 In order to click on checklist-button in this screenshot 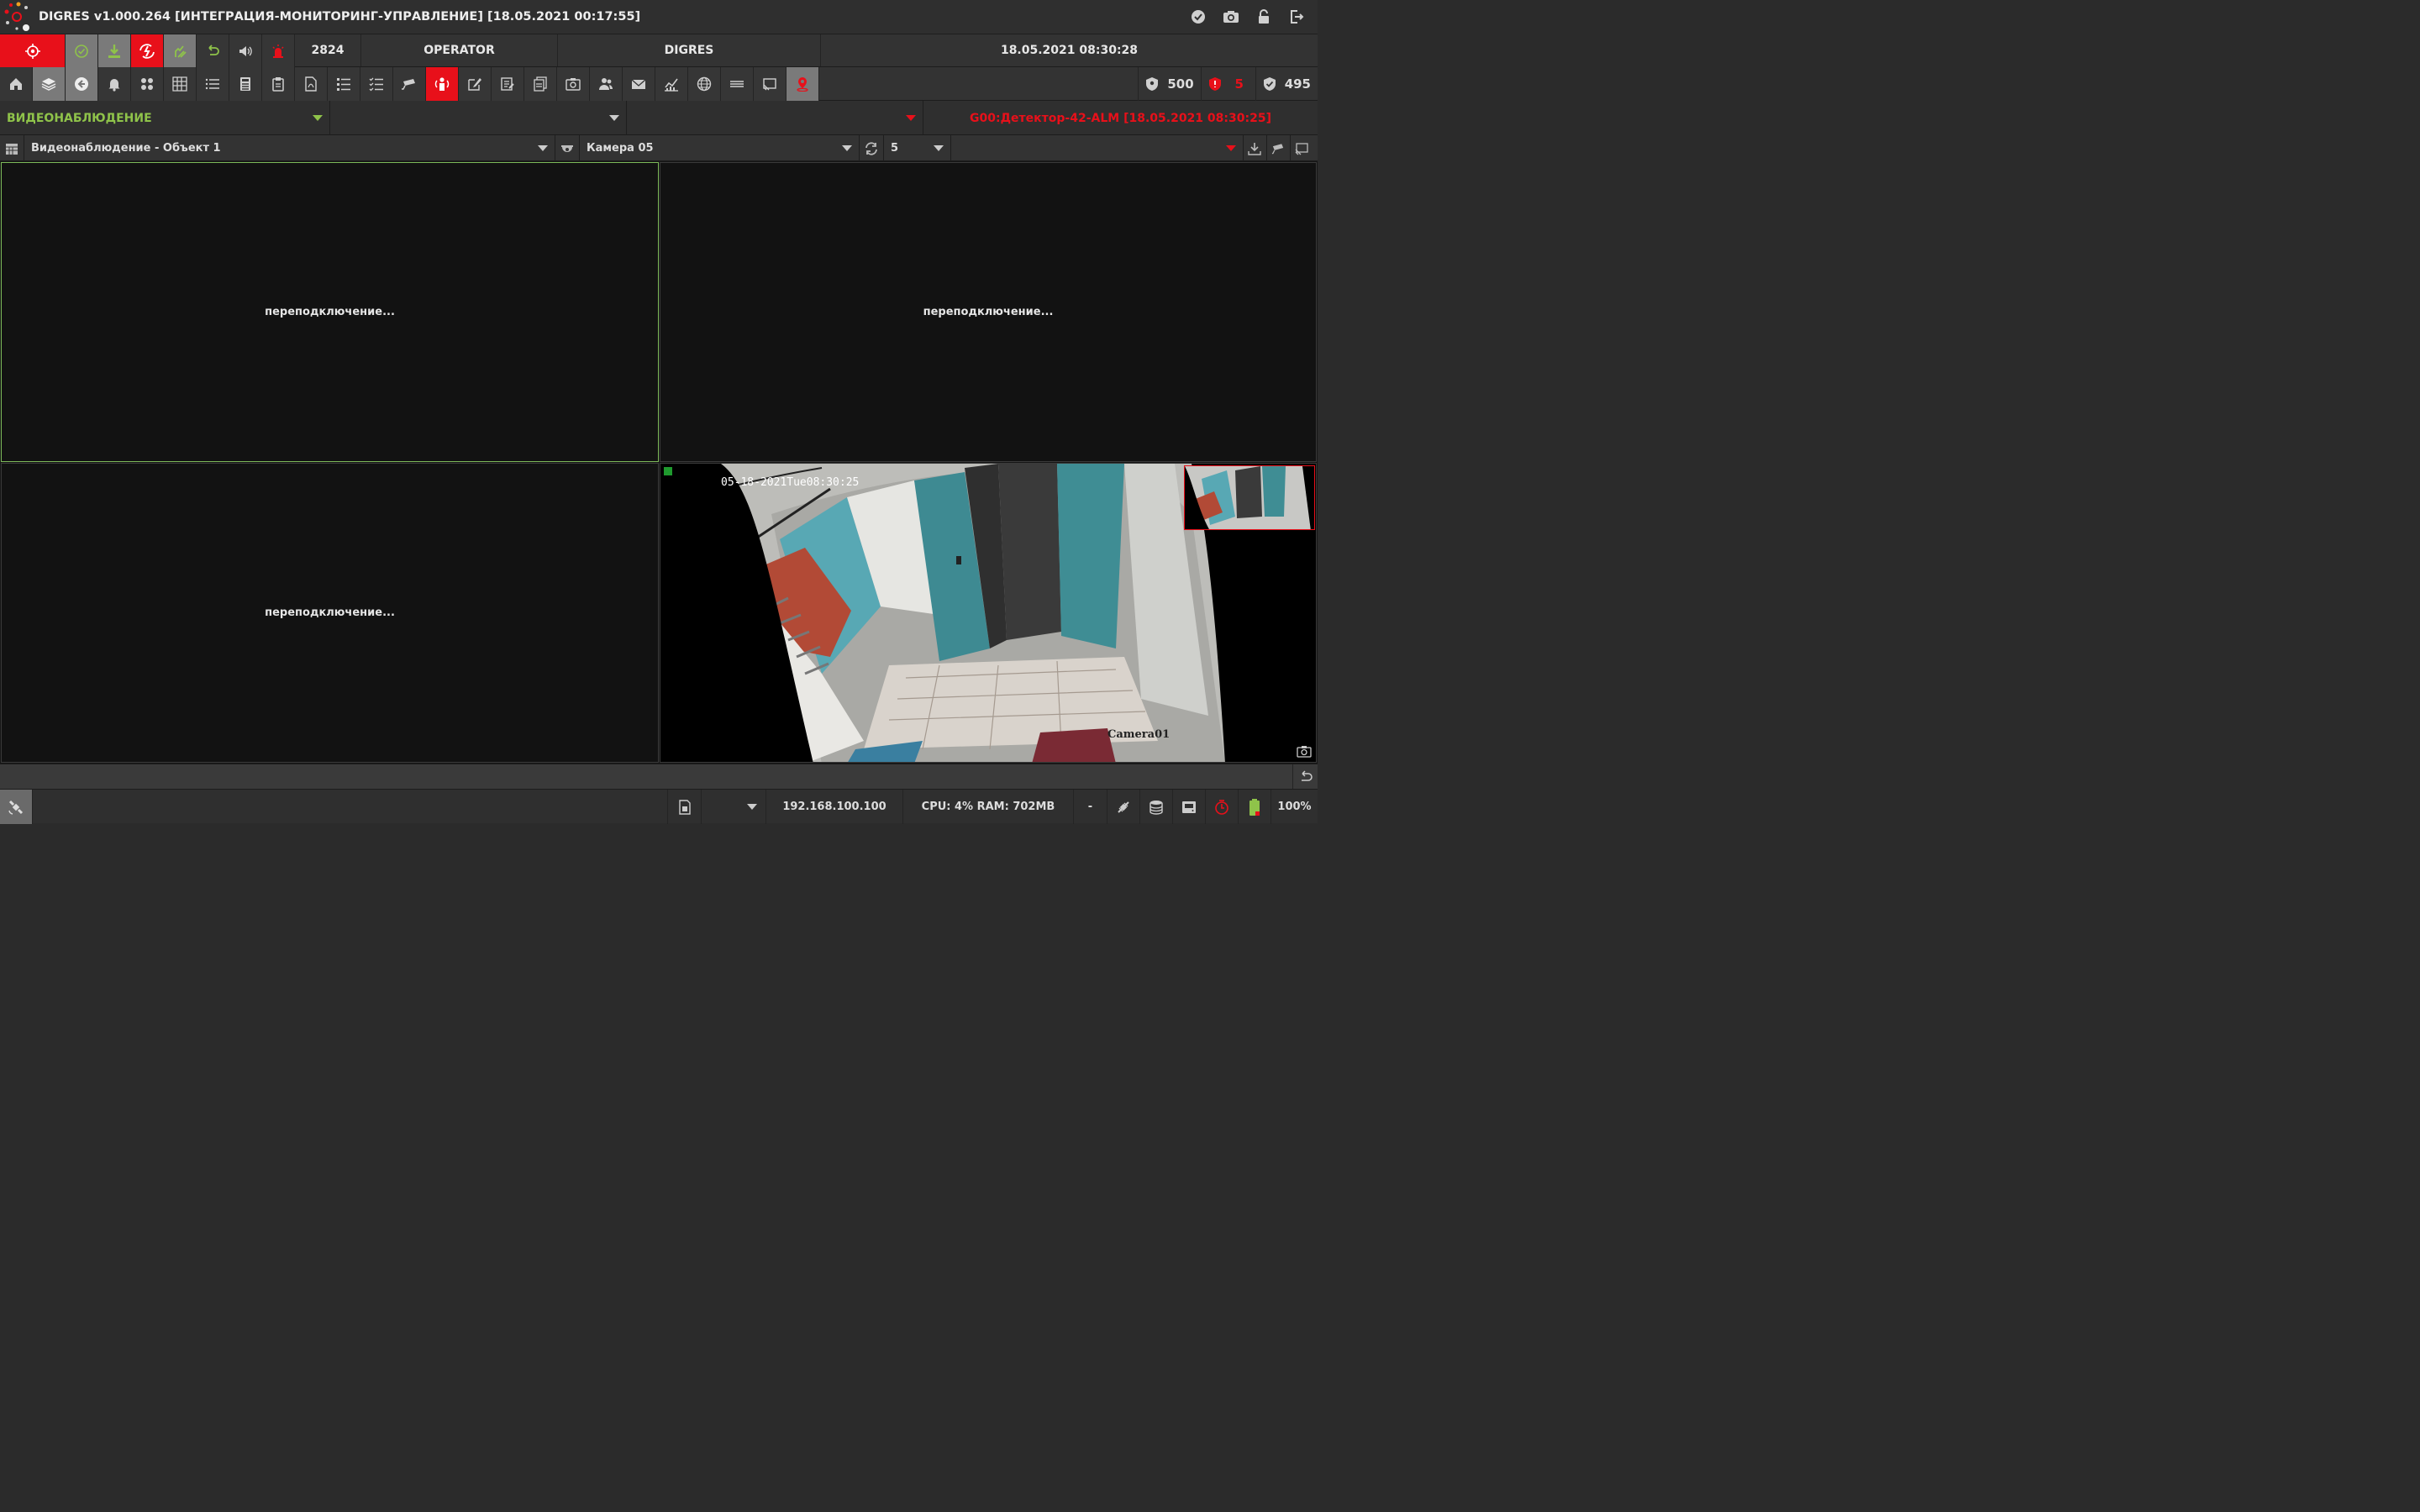, I will do `click(376, 84)`.